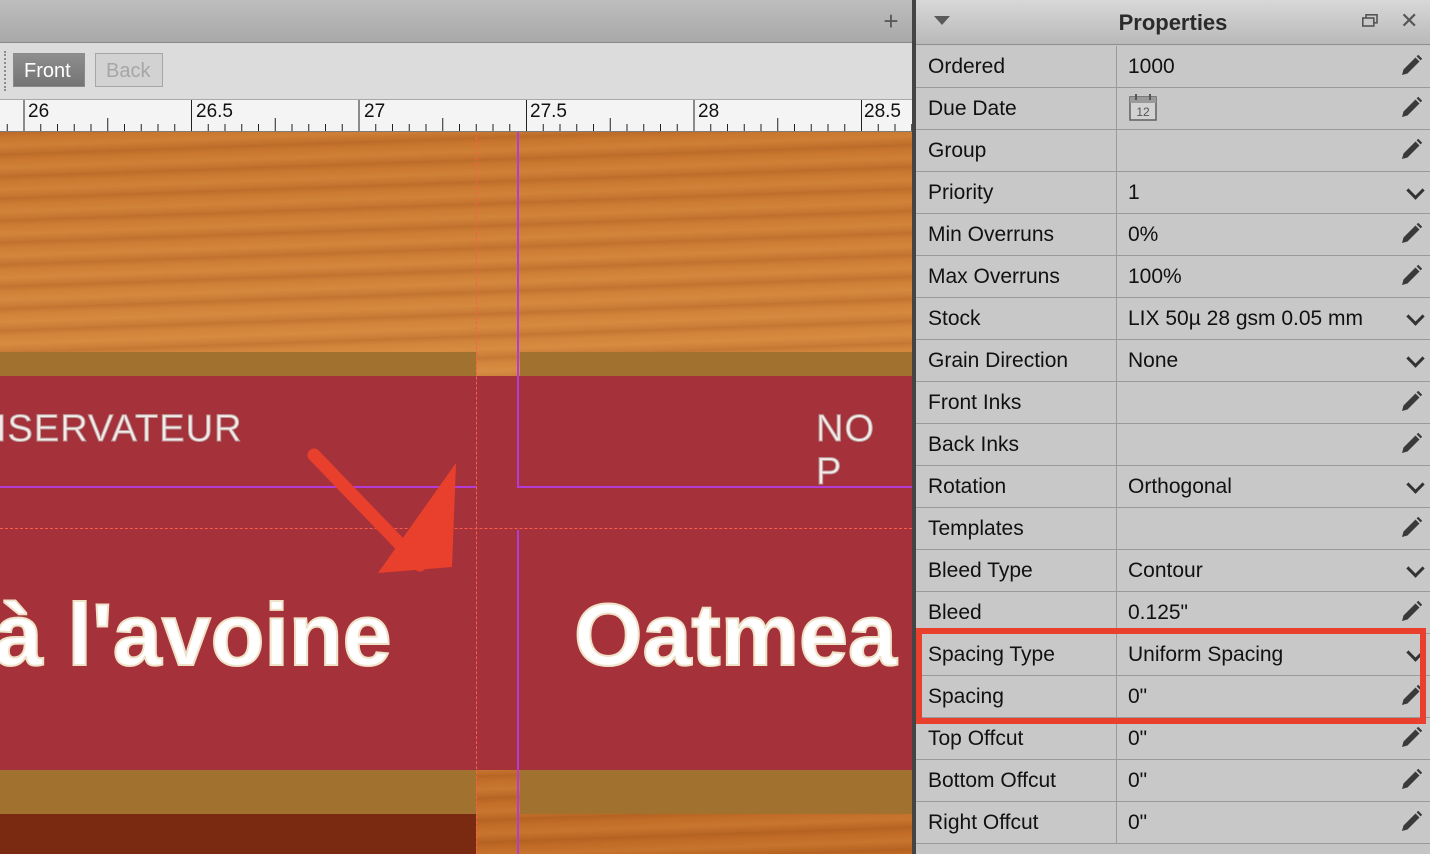  What do you see at coordinates (992, 780) in the screenshot?
I see `property-label: Bottom Offcut` at bounding box center [992, 780].